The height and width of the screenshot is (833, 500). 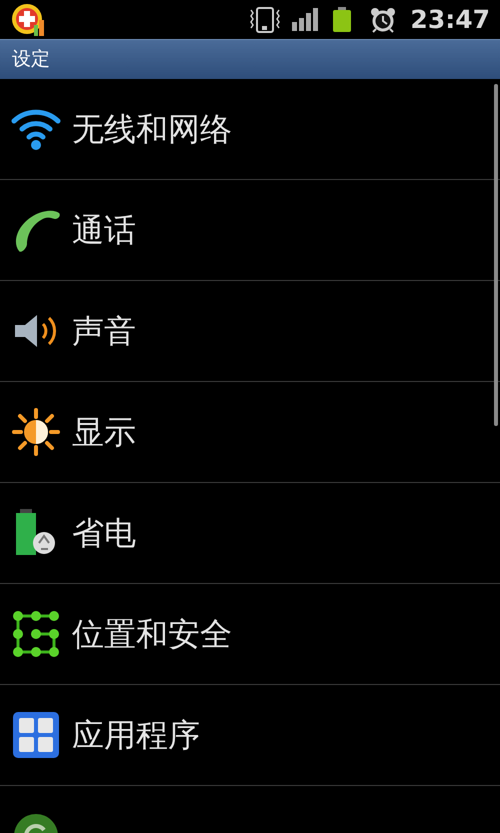 I want to click on battery-recycle-icon, so click(x=36, y=533).